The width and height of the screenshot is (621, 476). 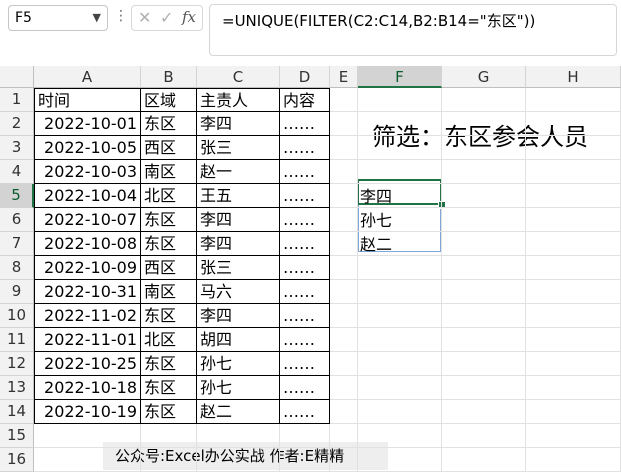 What do you see at coordinates (144, 17) in the screenshot?
I see `cancel-icon: ✕` at bounding box center [144, 17].